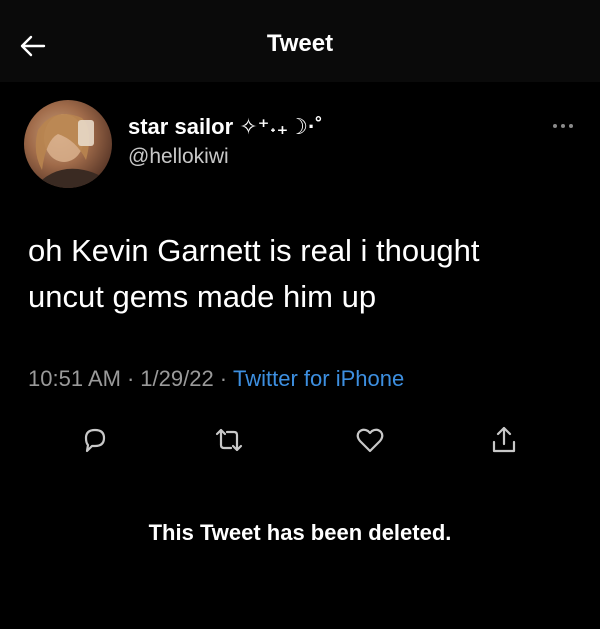  What do you see at coordinates (74, 378) in the screenshot?
I see `tweet-time: 10:51 AM` at bounding box center [74, 378].